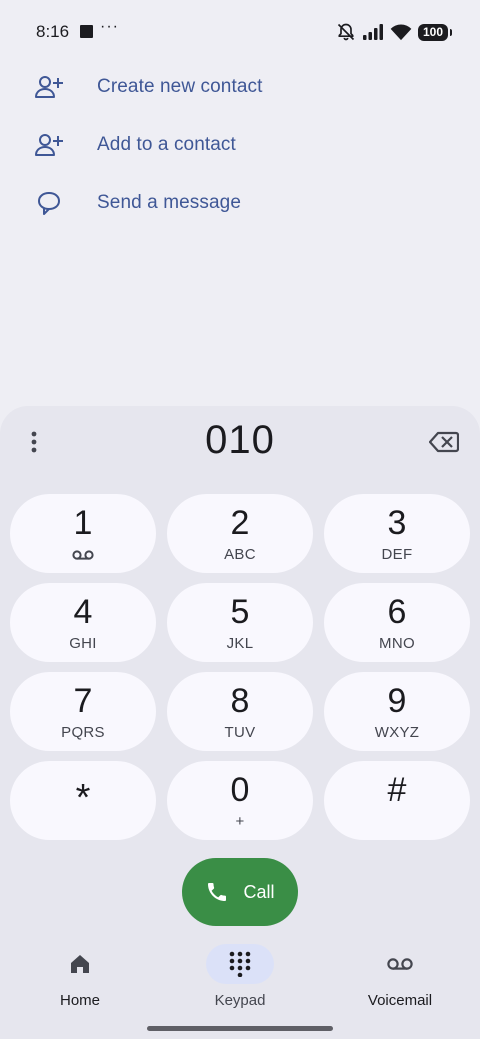  Describe the element at coordinates (166, 144) in the screenshot. I see `add-to-contact-label: Add to a contact` at that location.